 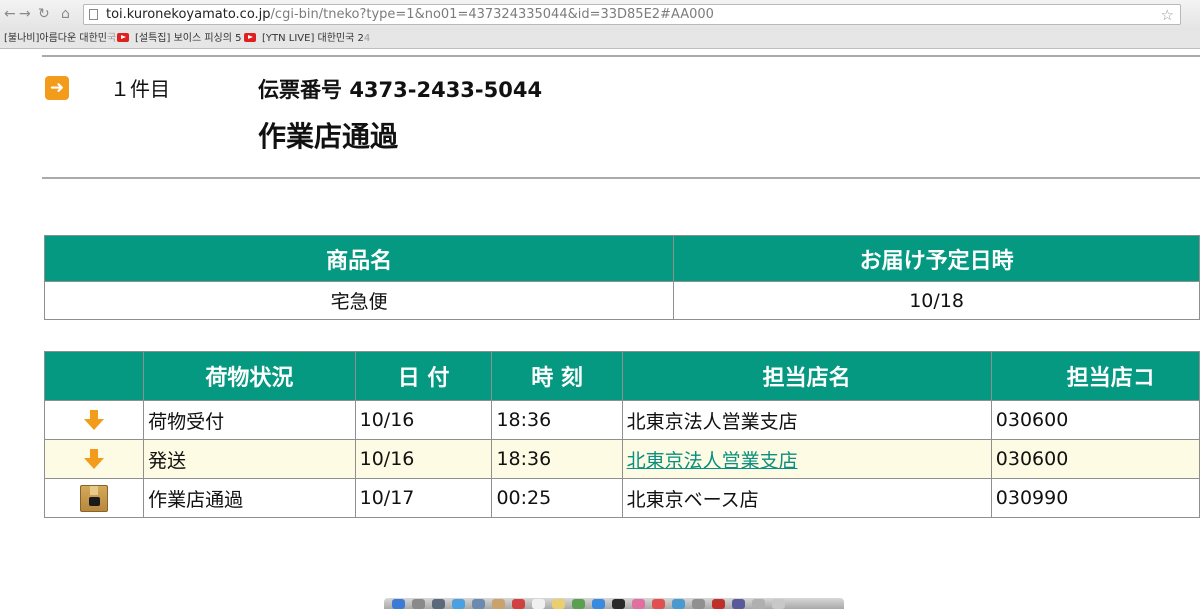 What do you see at coordinates (936, 300) in the screenshot?
I see `delivery-date: 10/18` at bounding box center [936, 300].